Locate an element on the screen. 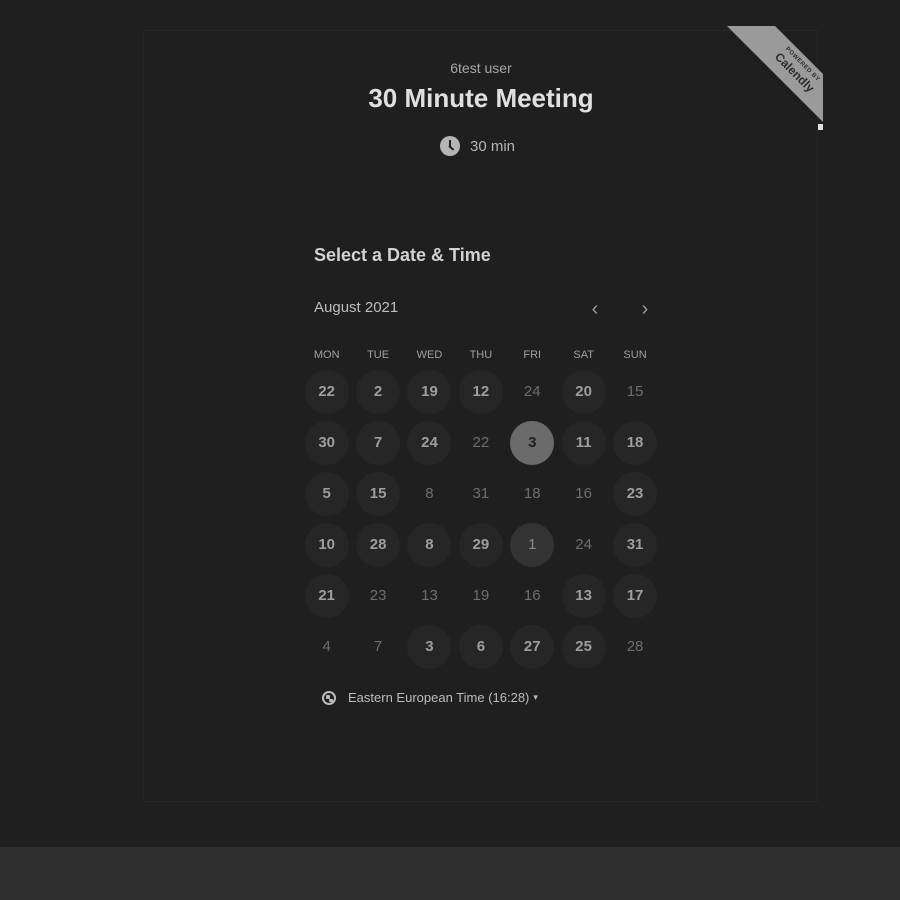 This screenshot has height=900, width=900. day-available: 30 is located at coordinates (326, 442).